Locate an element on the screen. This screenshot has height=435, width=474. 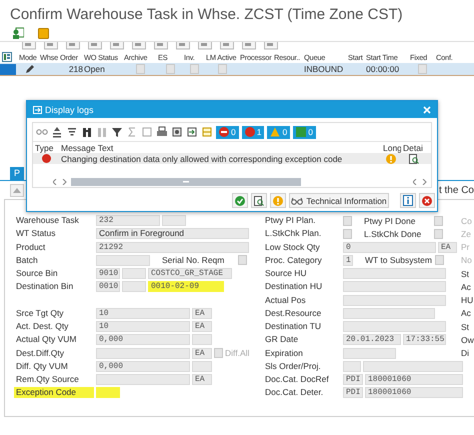
row-selector is located at coordinates (8, 69).